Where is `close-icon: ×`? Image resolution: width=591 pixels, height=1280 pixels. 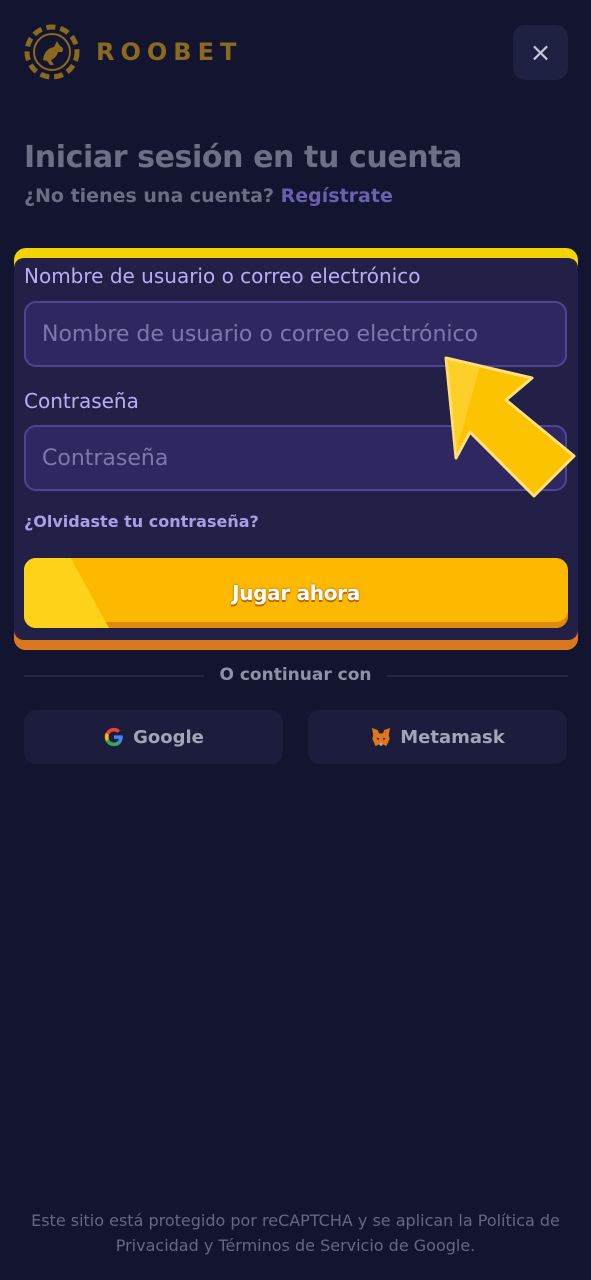
close-icon: × is located at coordinates (540, 52).